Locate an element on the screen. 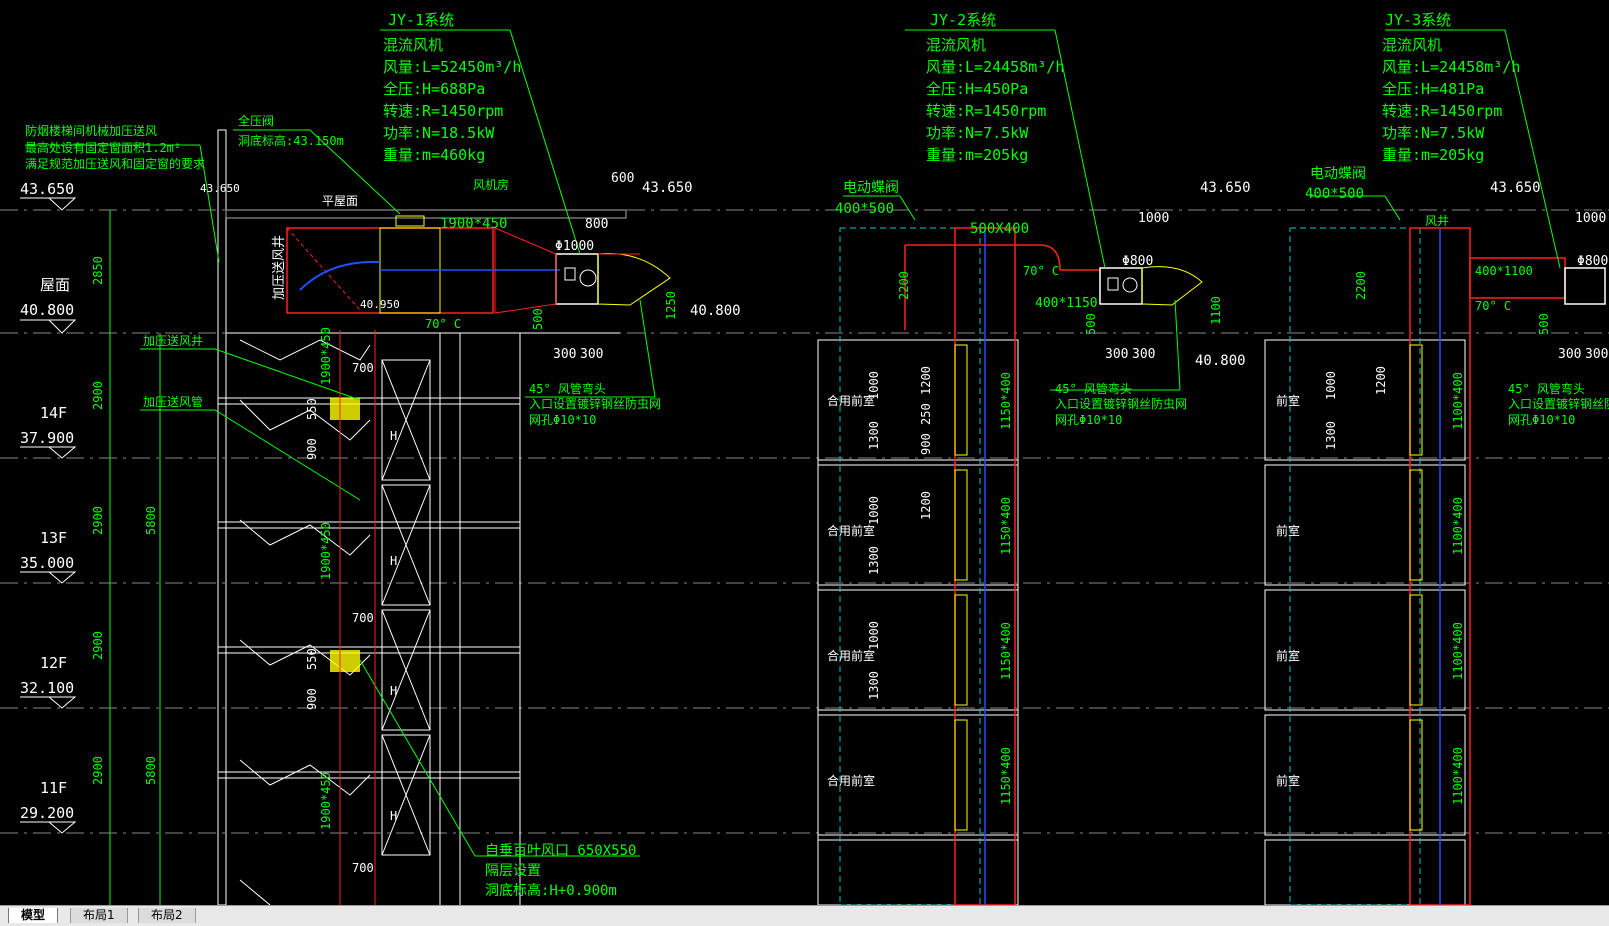  dim-300-c: 300 is located at coordinates (1116, 354).